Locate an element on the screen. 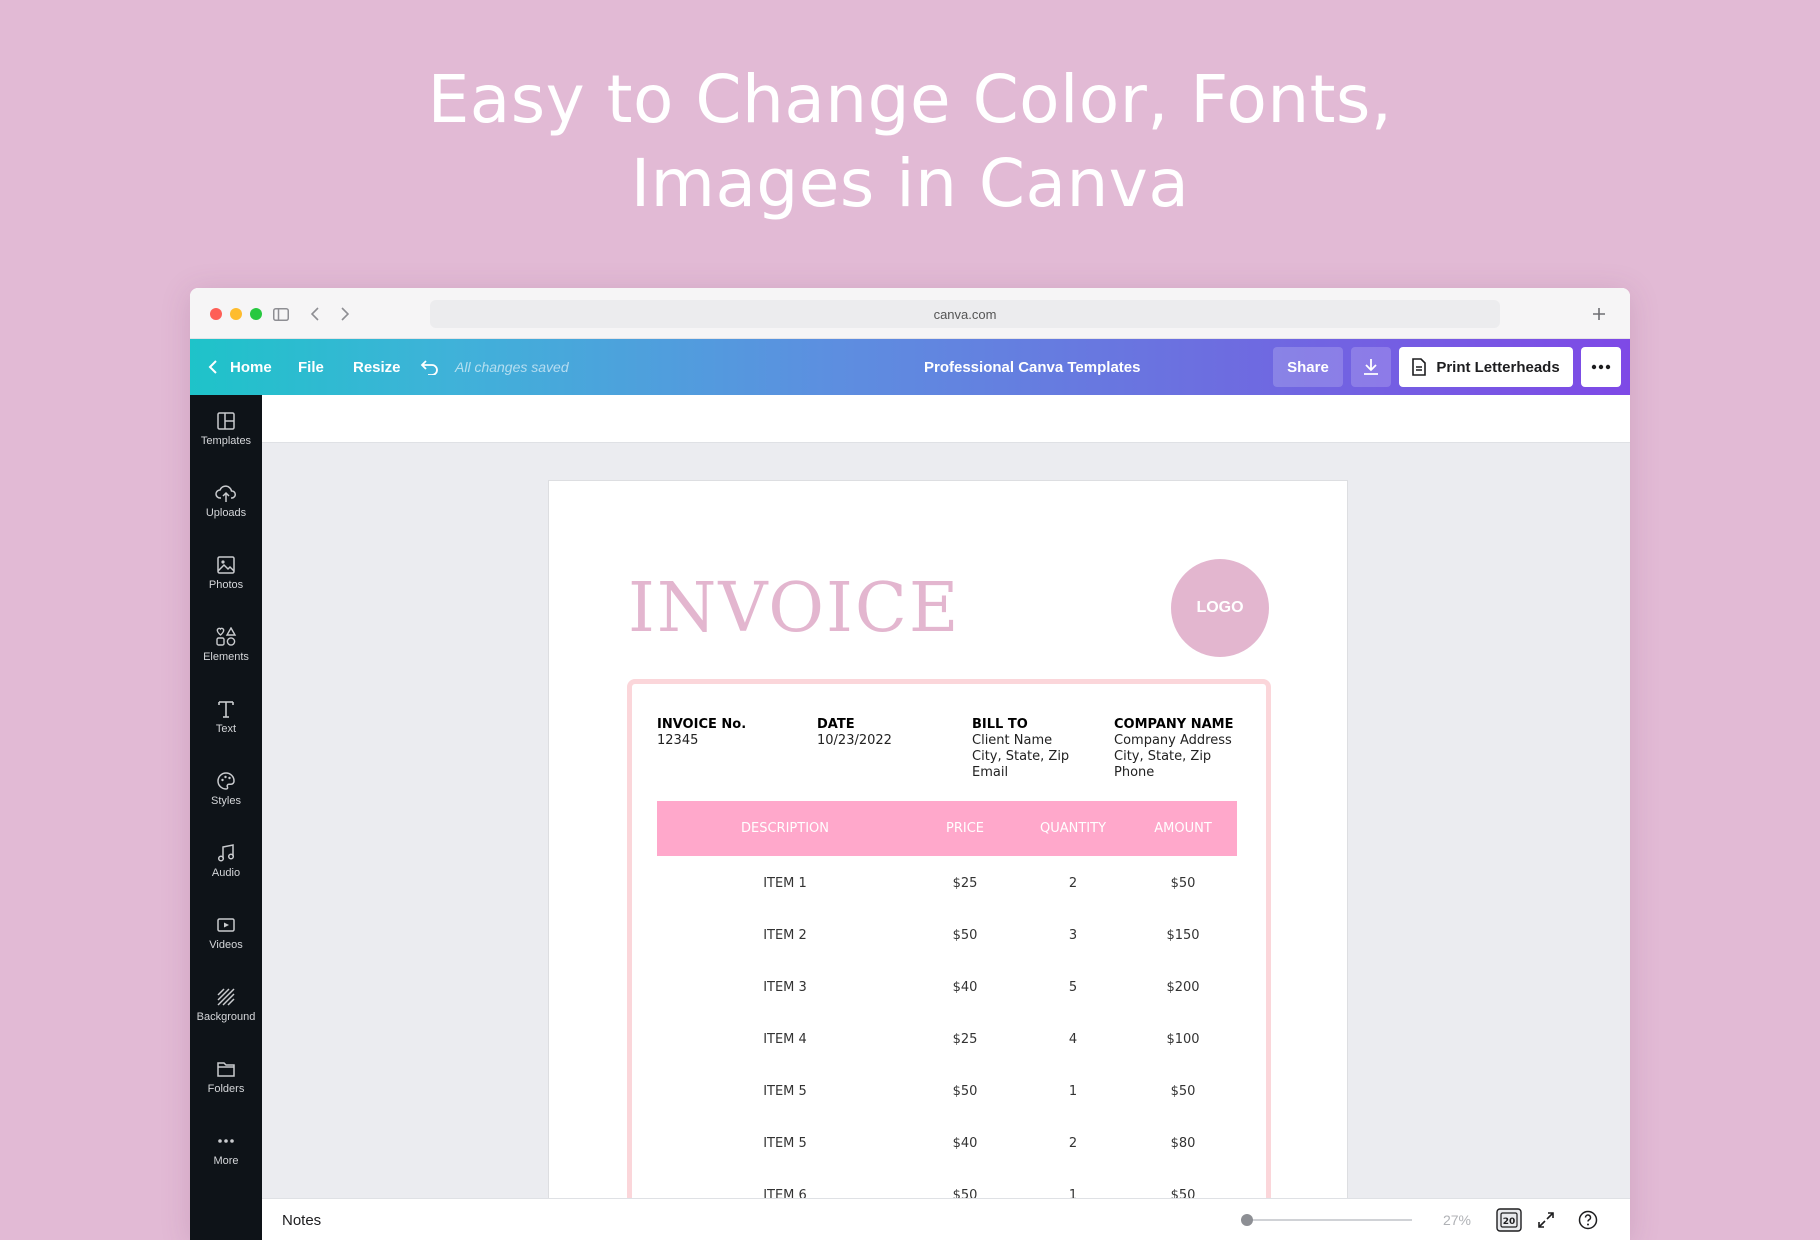  table-row: ITEM 4 $25 4 $100 is located at coordinates (947, 1039).